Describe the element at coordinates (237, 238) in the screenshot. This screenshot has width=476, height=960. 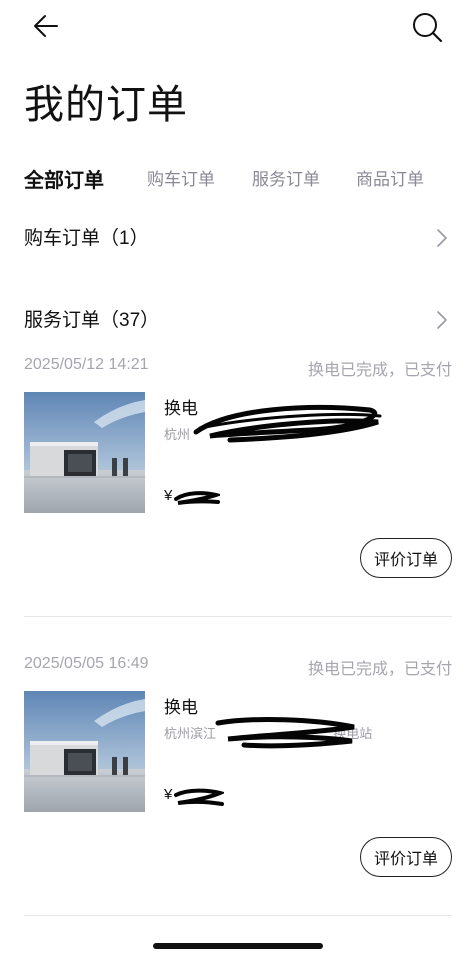
I see `car-orders-row: 购车订单（1）` at that location.